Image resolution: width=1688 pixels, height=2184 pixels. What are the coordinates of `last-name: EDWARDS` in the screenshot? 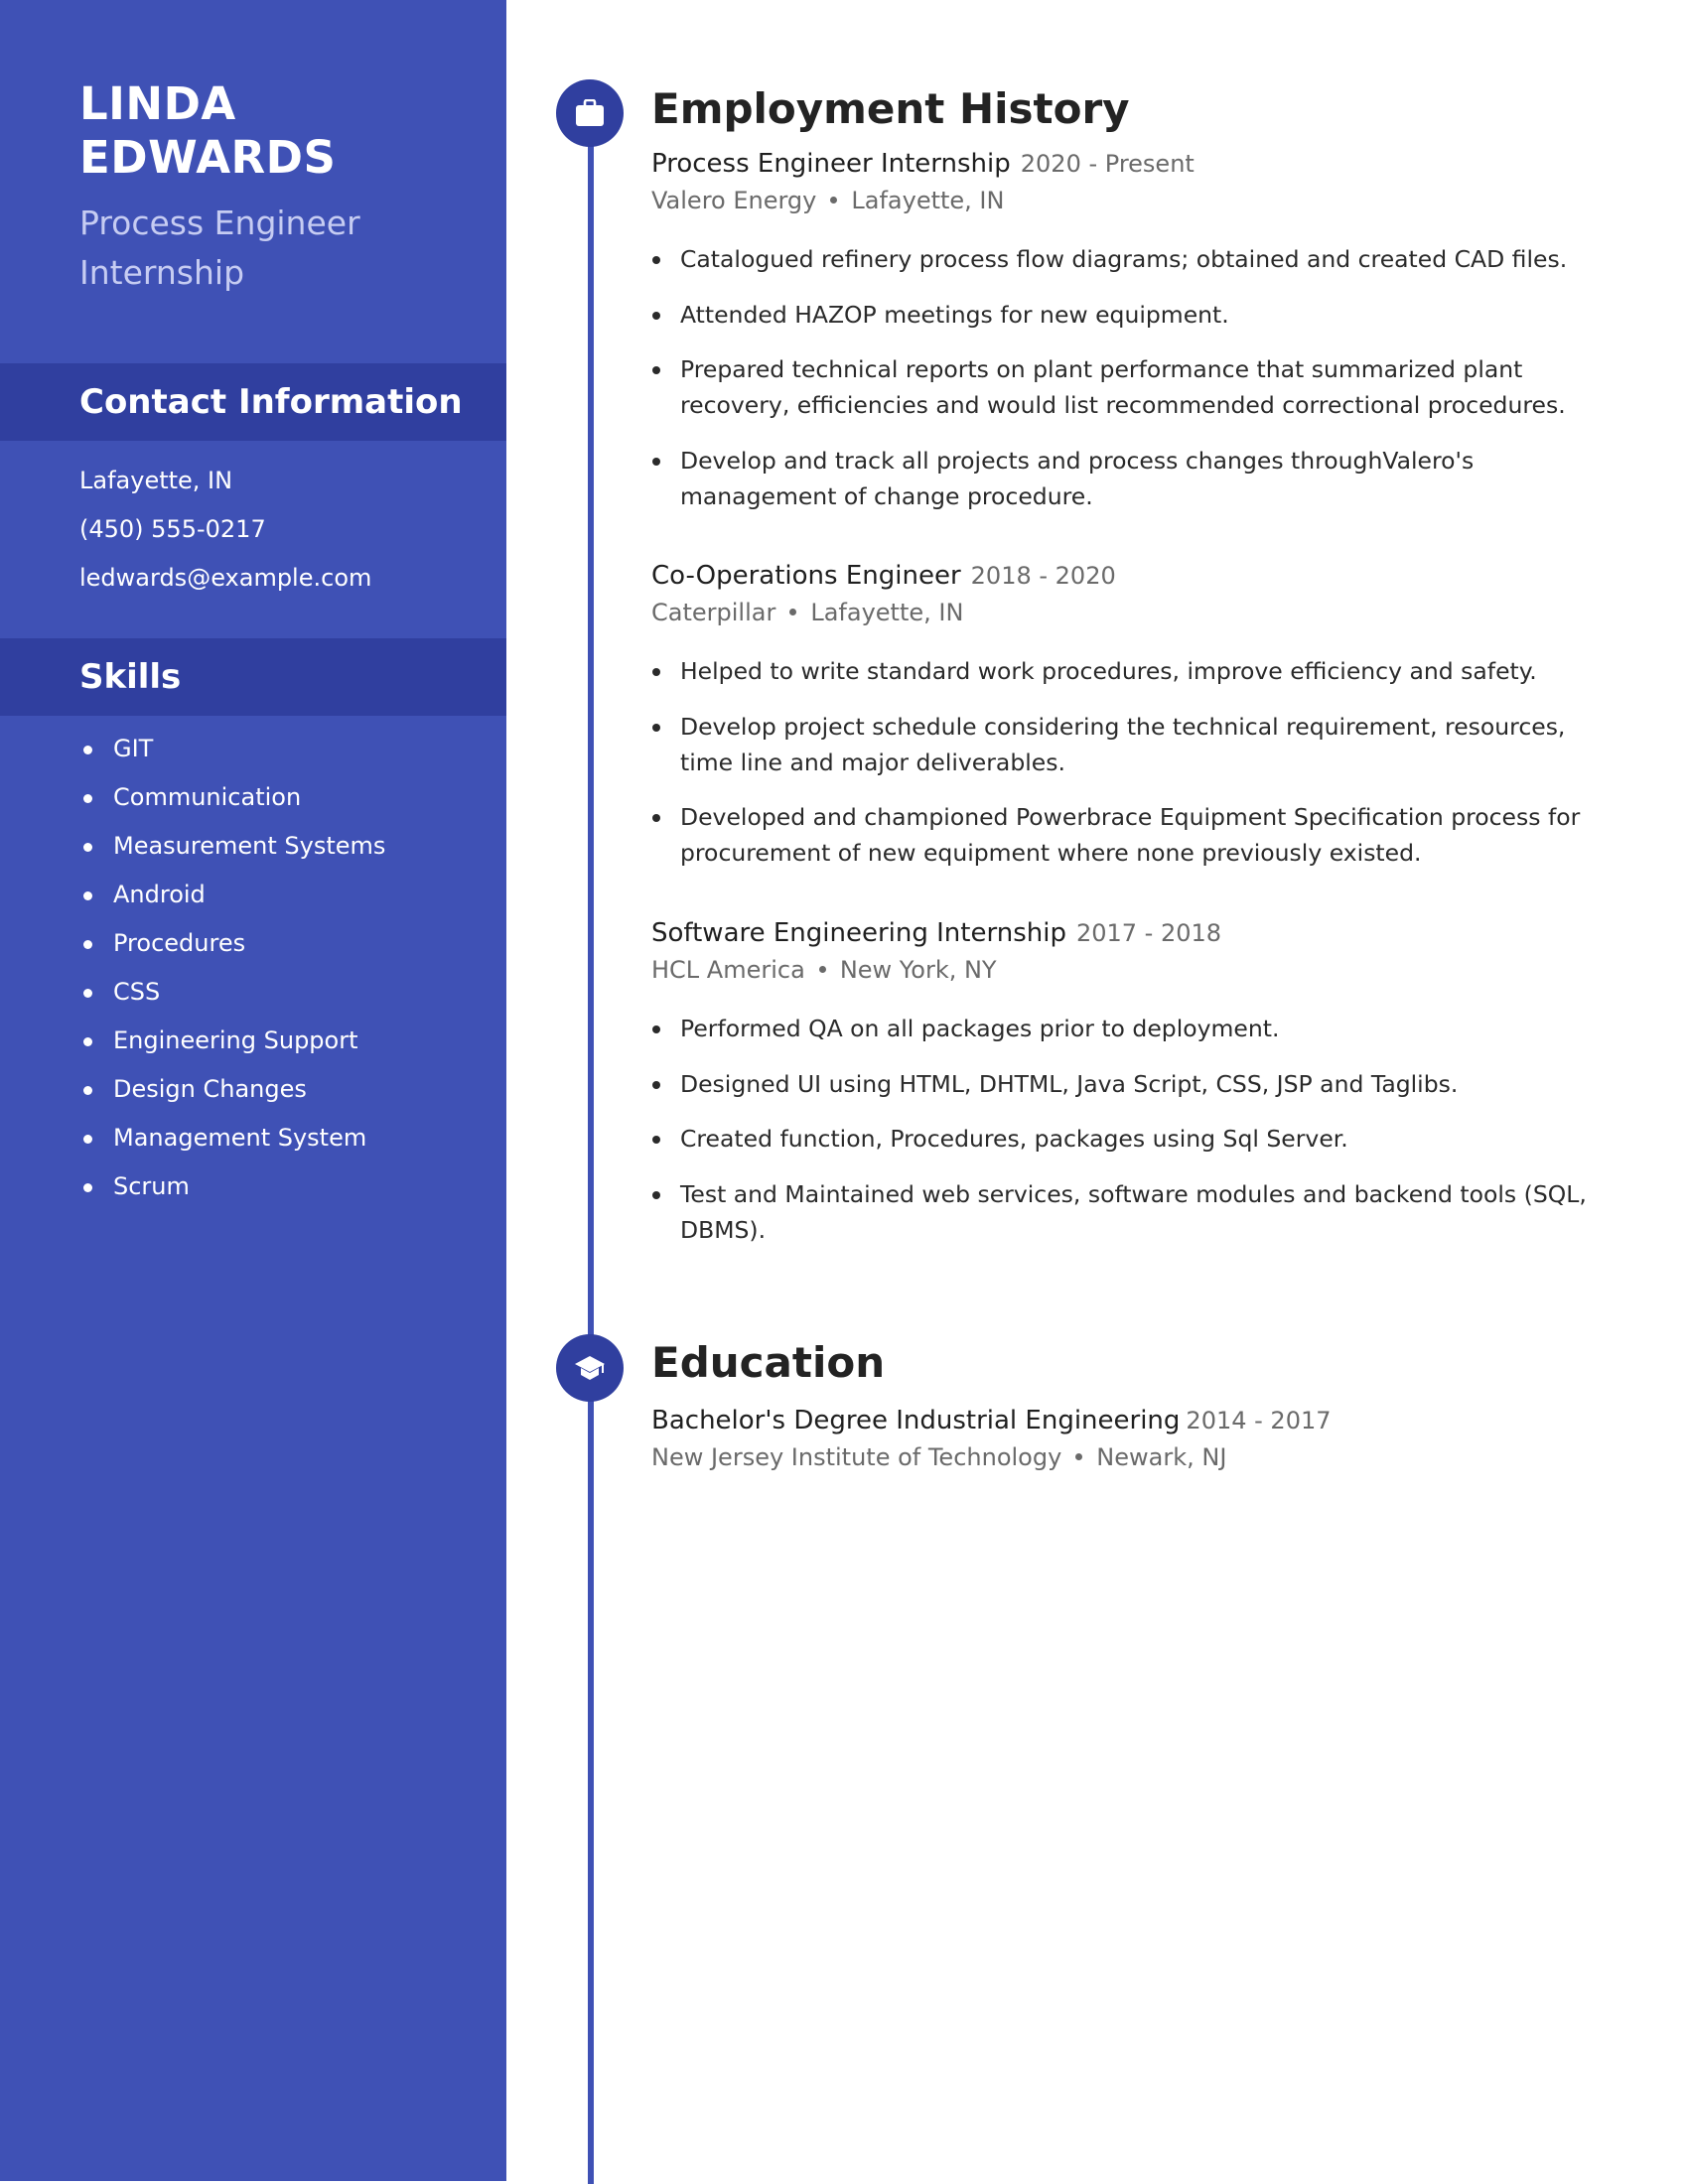 It's located at (208, 157).